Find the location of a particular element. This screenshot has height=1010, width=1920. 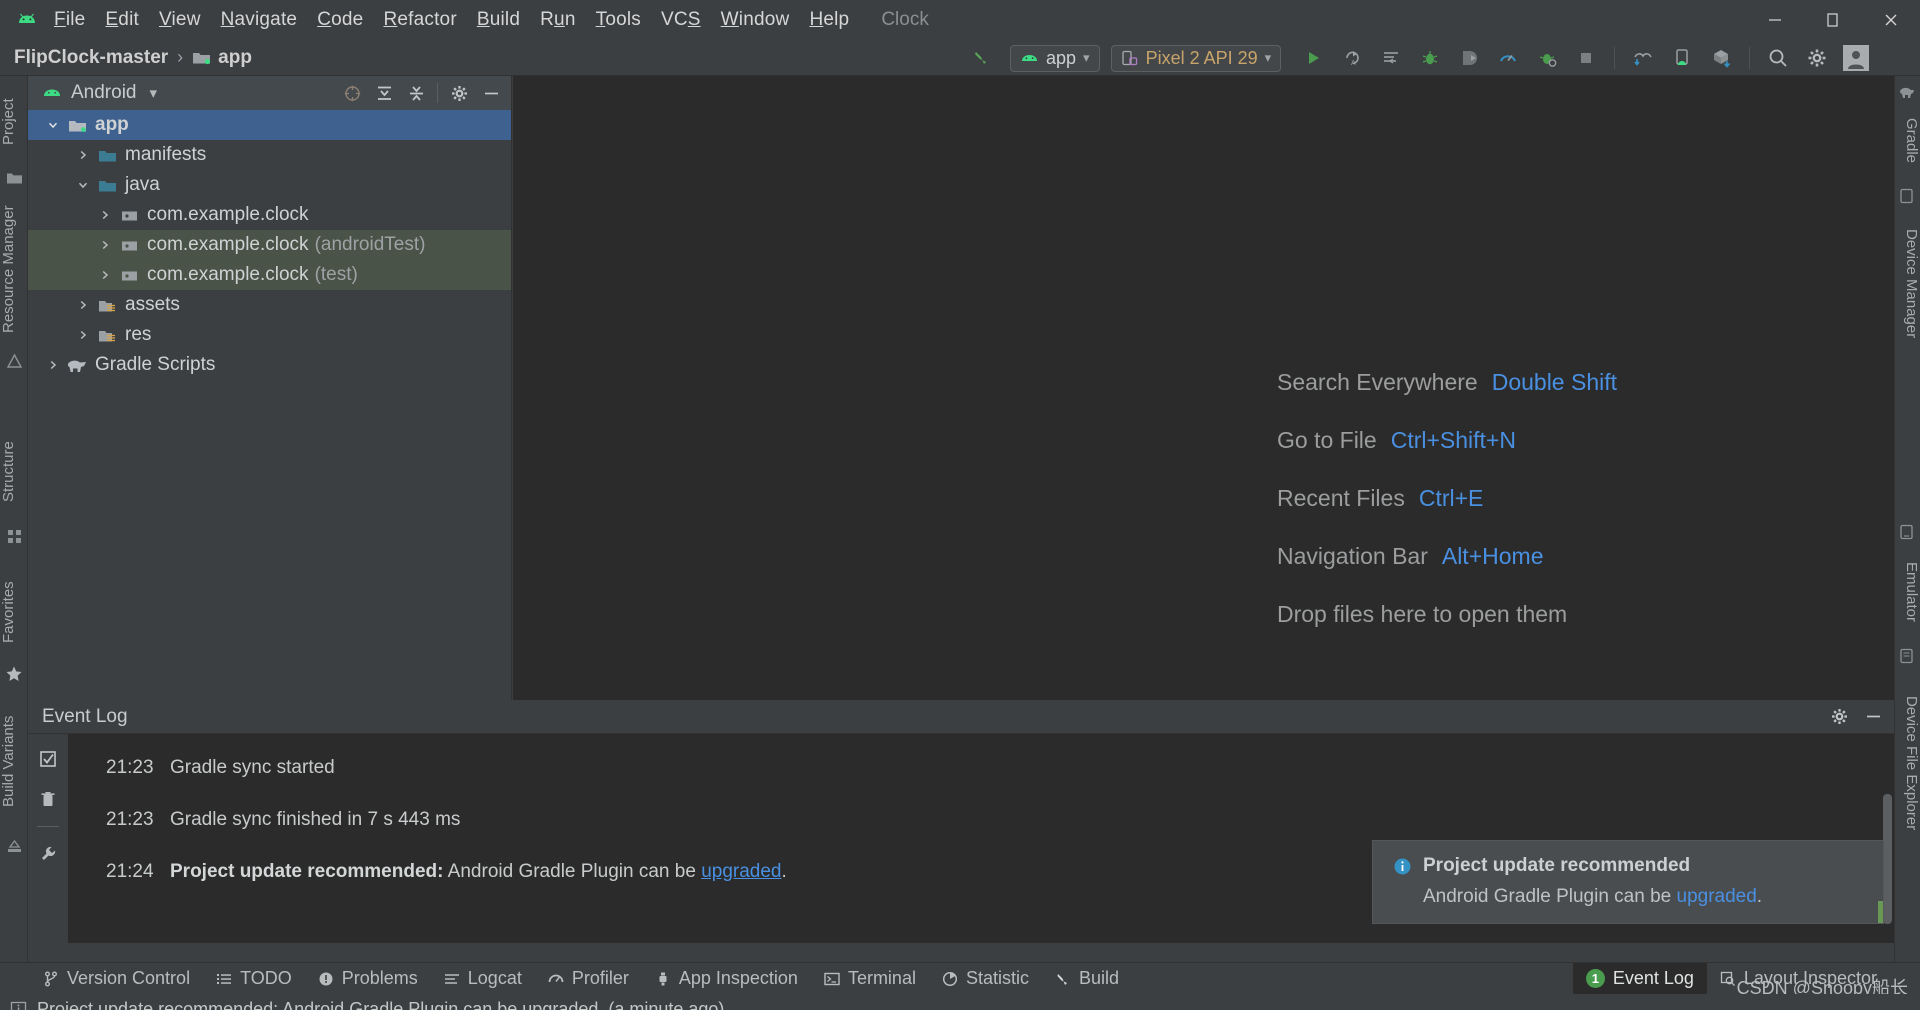

event-time: 21:24 is located at coordinates (130, 871).